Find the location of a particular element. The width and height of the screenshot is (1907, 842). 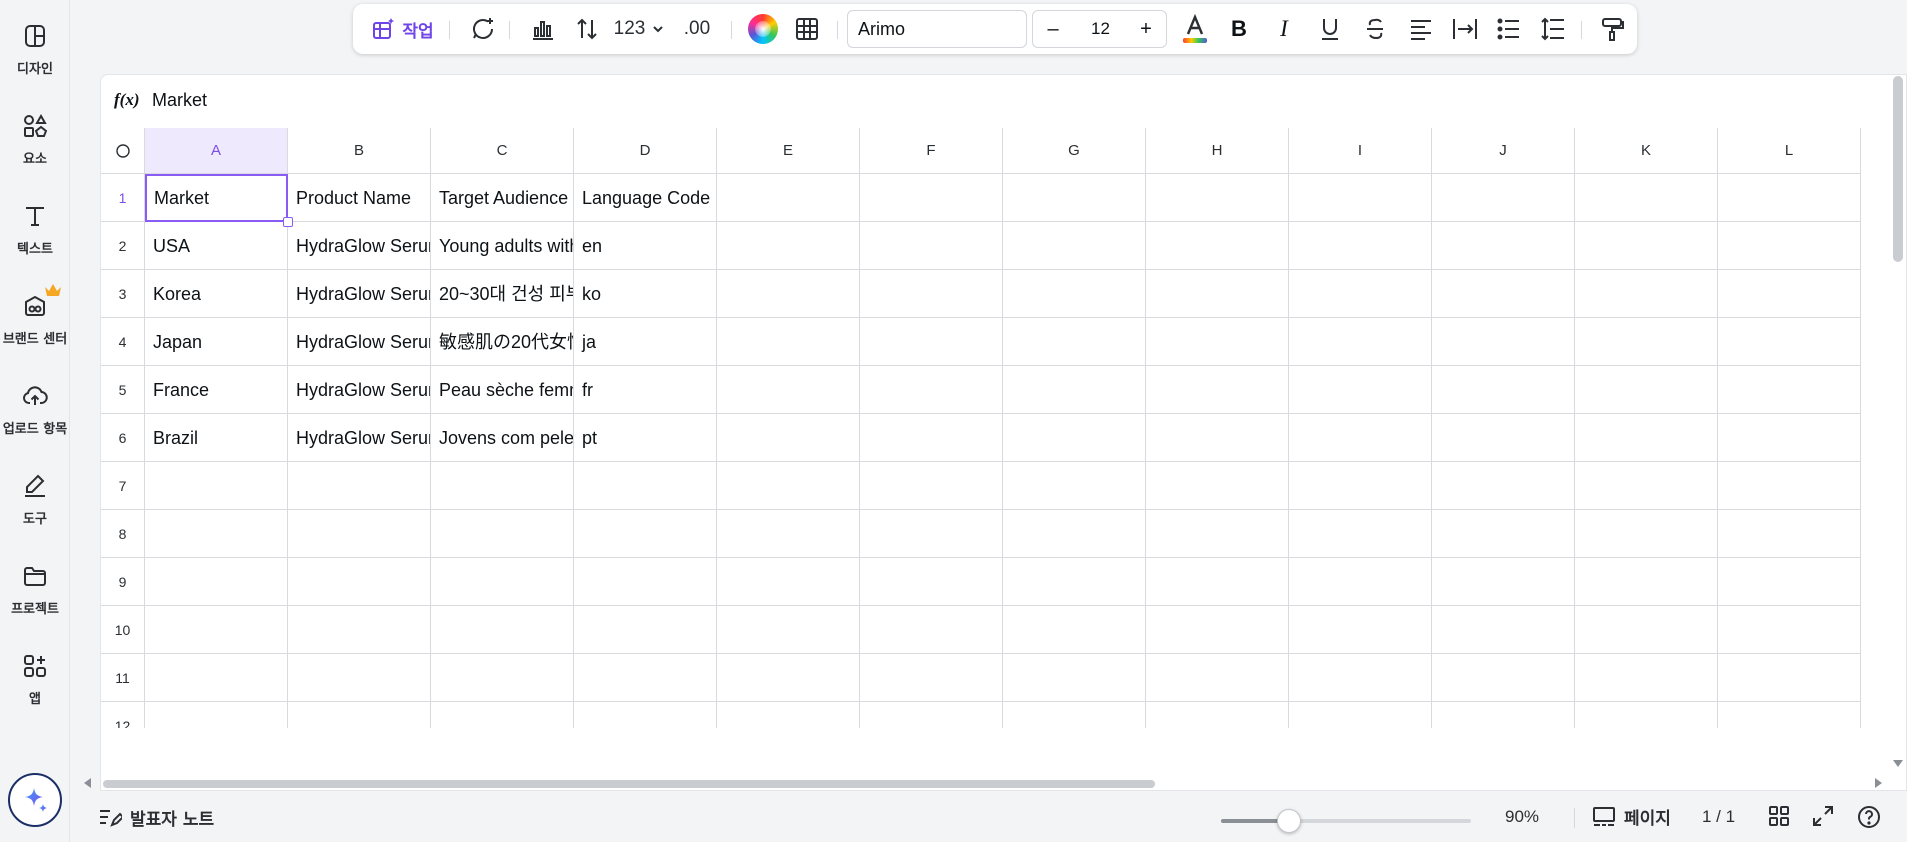

cell-c12 is located at coordinates (502, 715).